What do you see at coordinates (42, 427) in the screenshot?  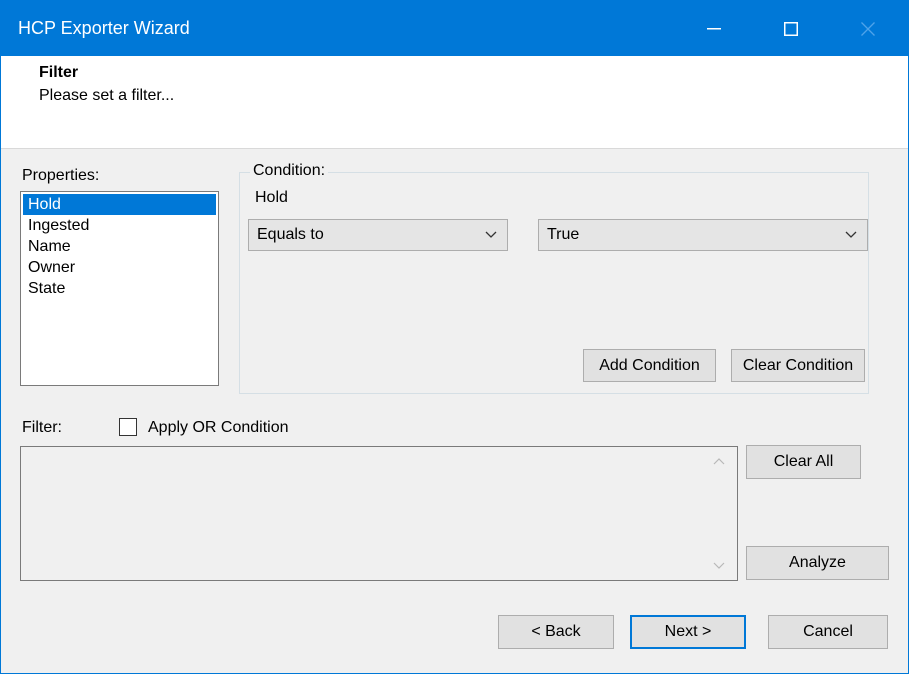 I see `filter-label: Filter:` at bounding box center [42, 427].